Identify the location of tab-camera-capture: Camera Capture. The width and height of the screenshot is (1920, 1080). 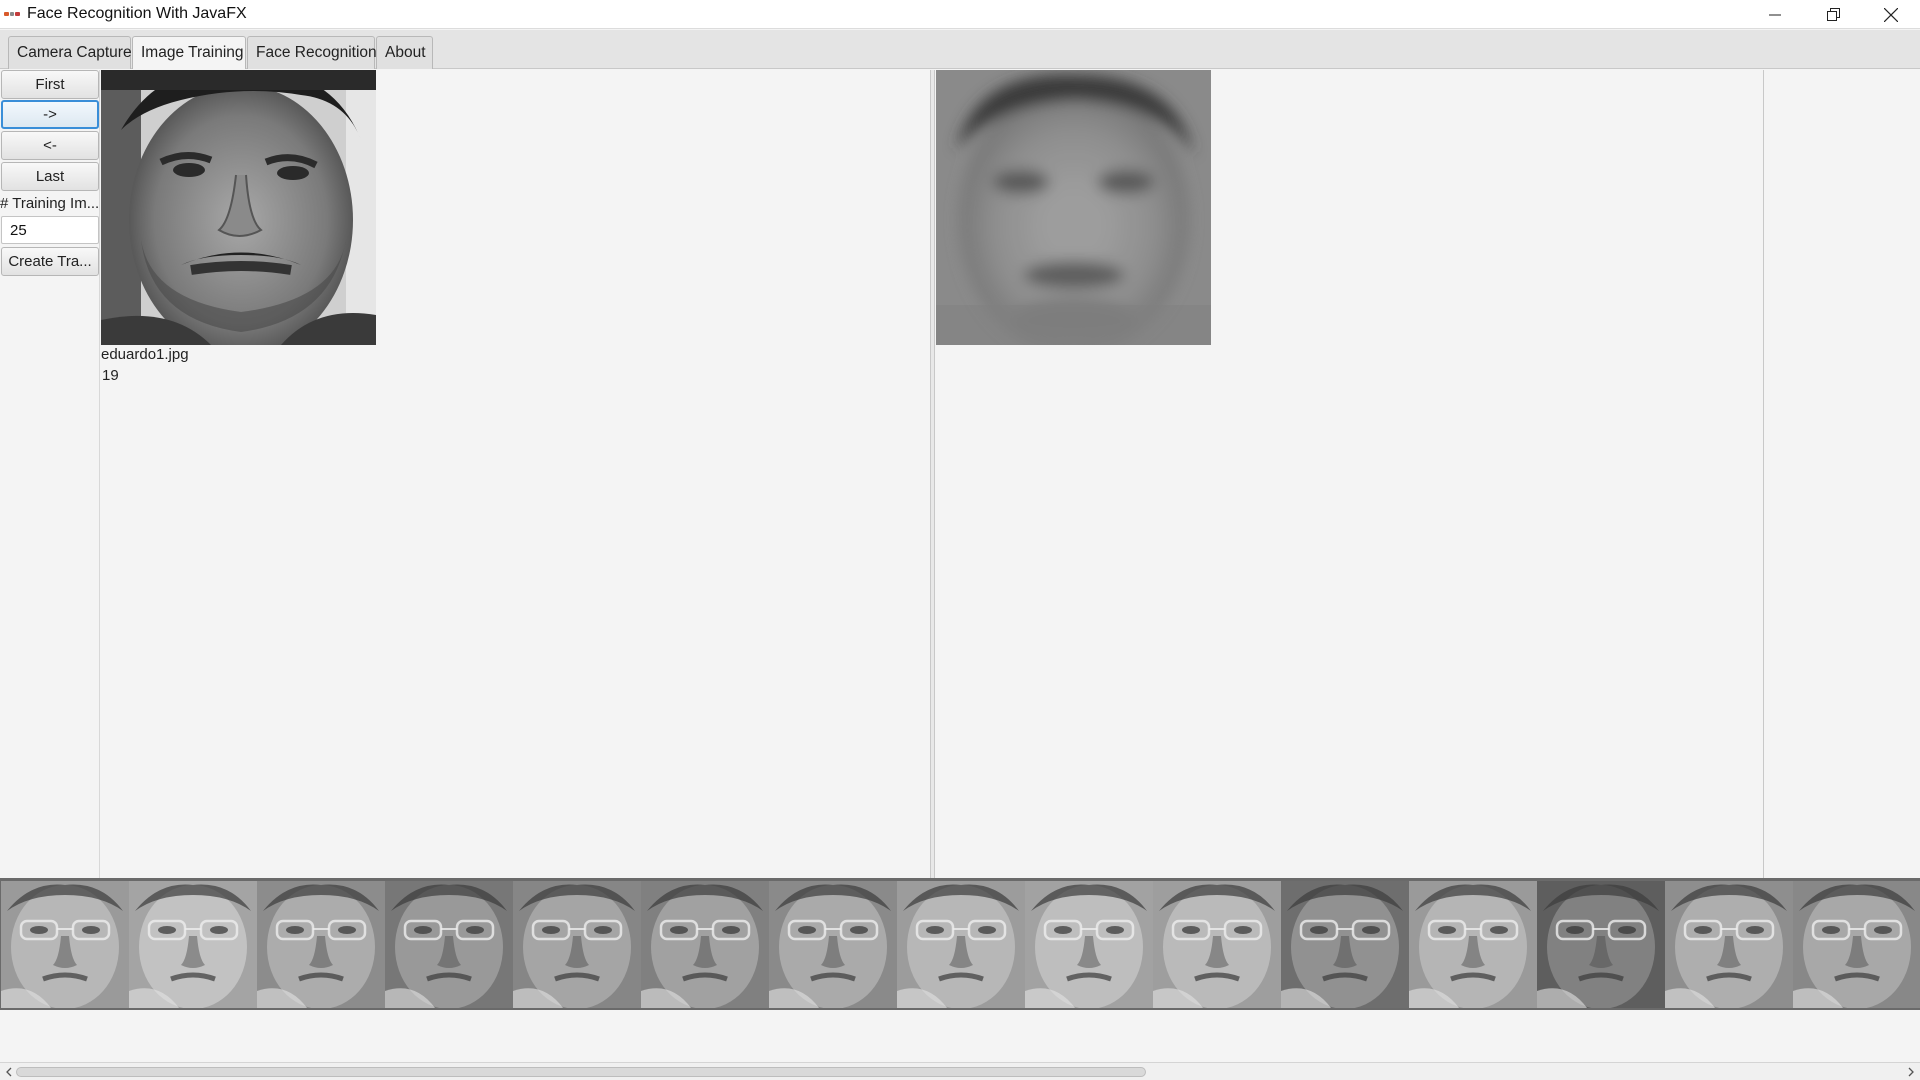
(70, 52).